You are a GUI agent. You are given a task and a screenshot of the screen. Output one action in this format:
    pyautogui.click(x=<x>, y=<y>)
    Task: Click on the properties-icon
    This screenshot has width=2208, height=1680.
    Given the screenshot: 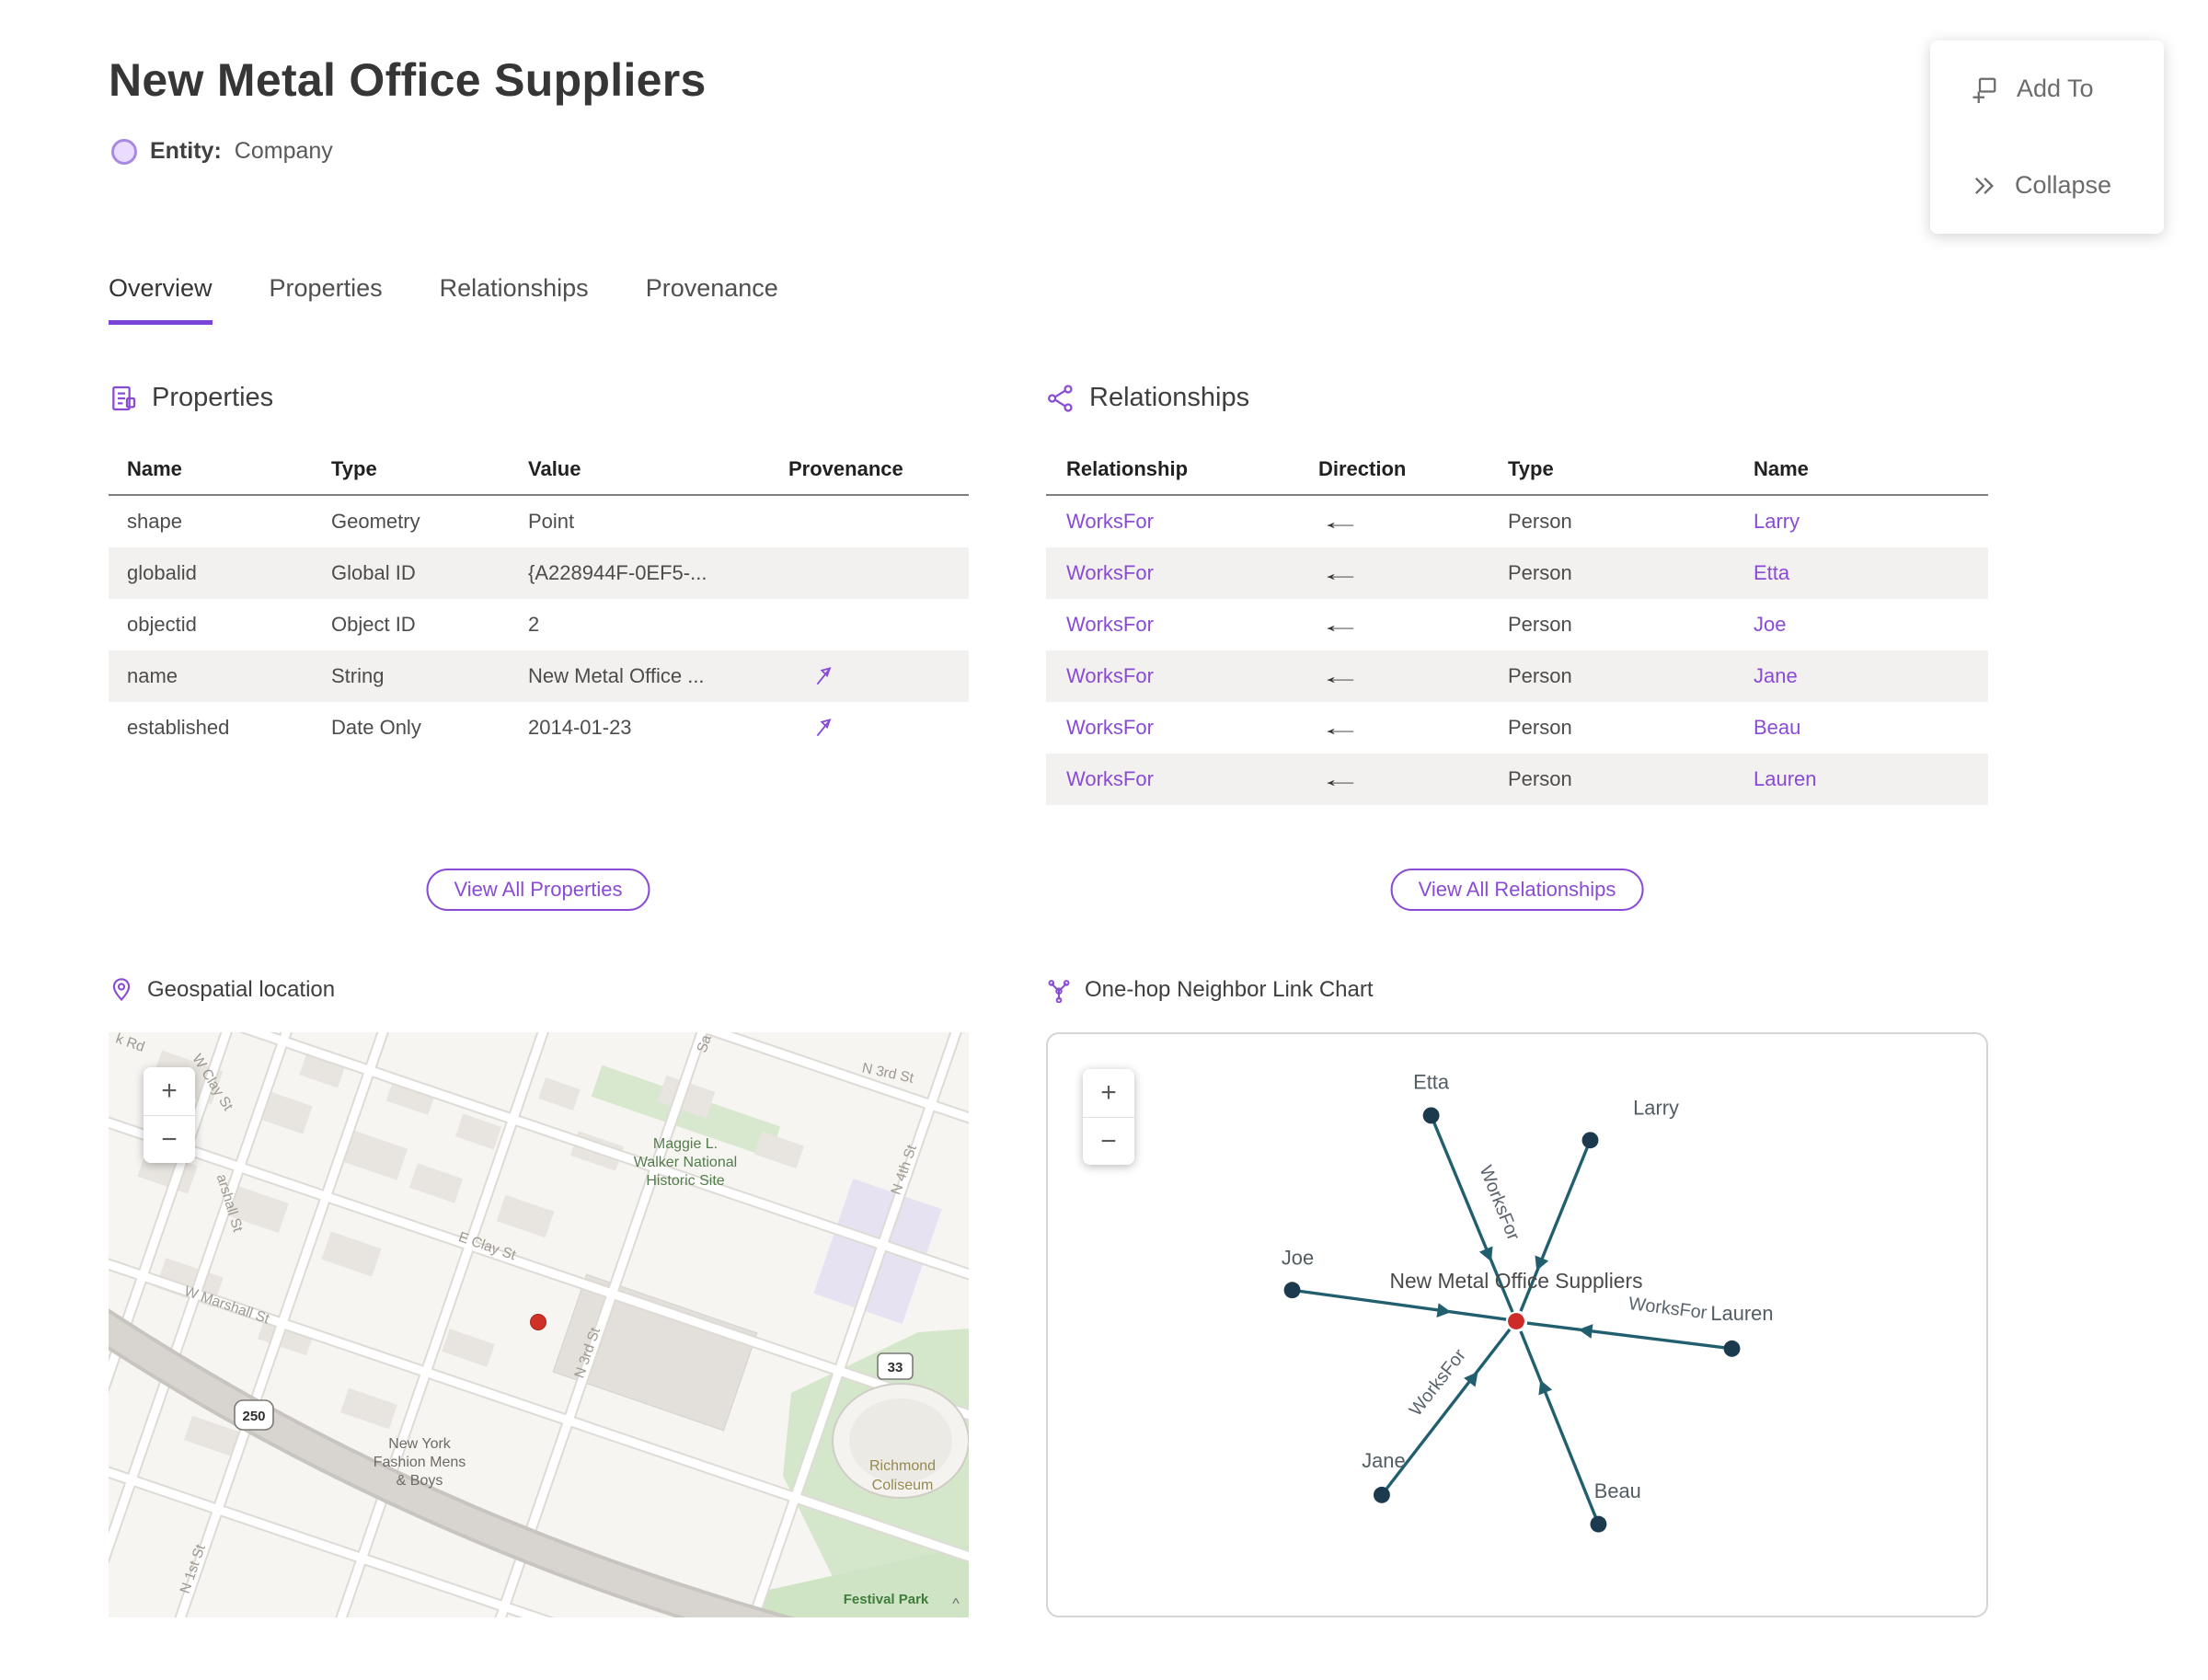 What is the action you would take?
    pyautogui.click(x=123, y=398)
    